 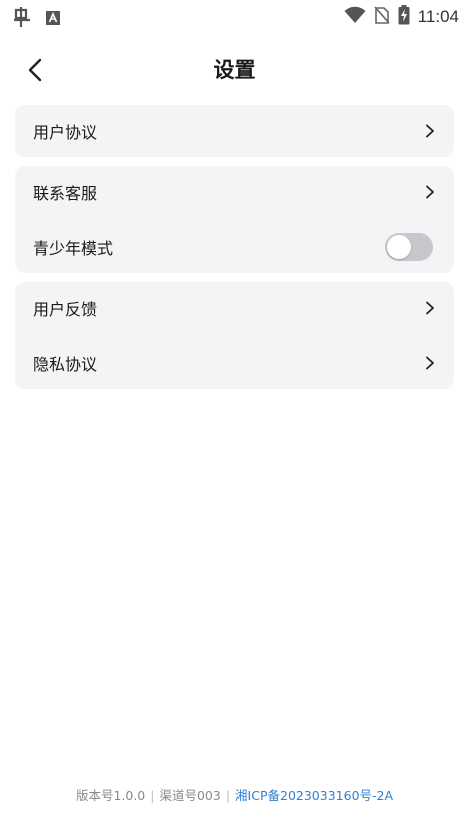 What do you see at coordinates (190, 795) in the screenshot?
I see `channel-text: 渠道号003` at bounding box center [190, 795].